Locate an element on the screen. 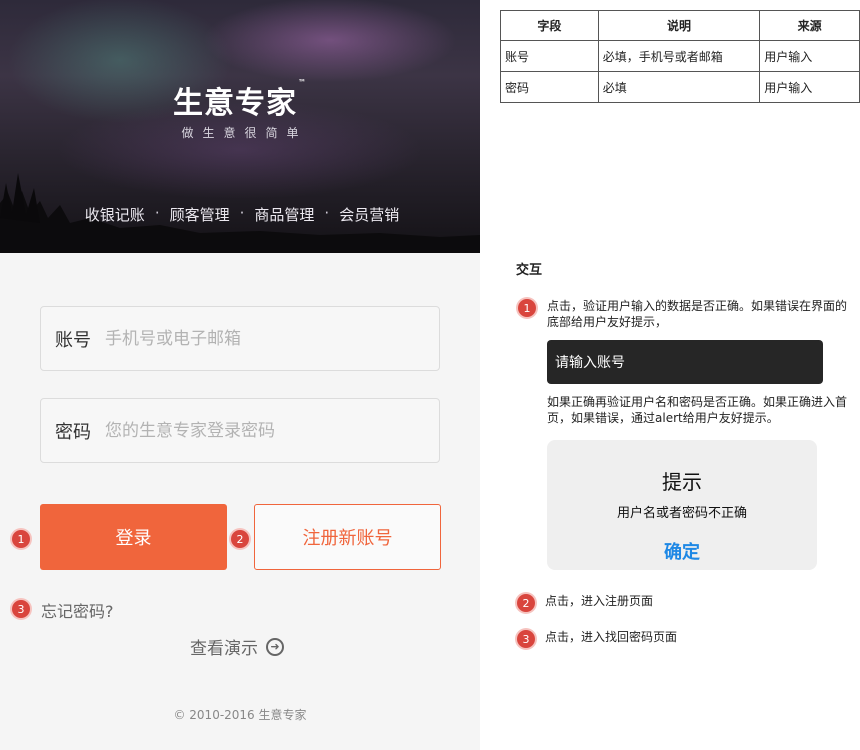 The height and width of the screenshot is (750, 860). password-input is located at coordinates (265, 430).